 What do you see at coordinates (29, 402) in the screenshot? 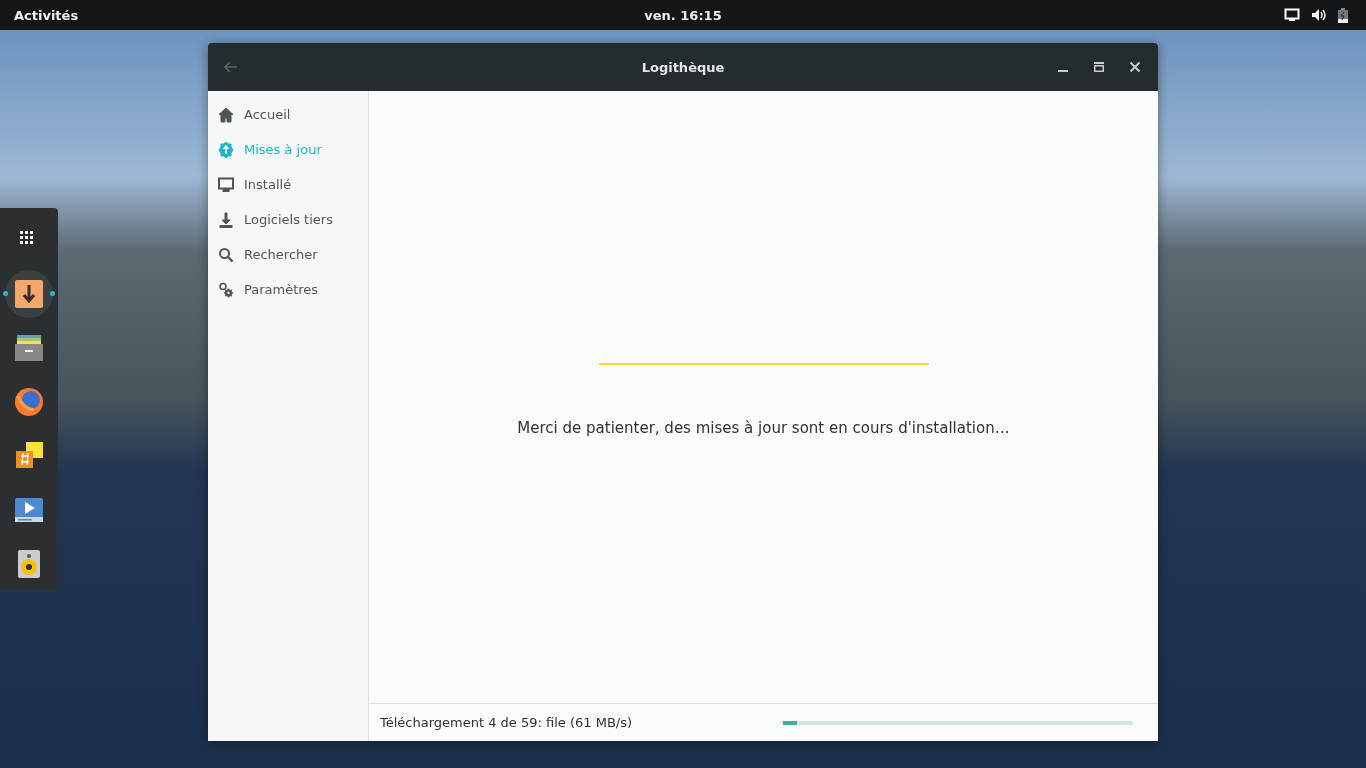
I see `fox-globe-icon` at bounding box center [29, 402].